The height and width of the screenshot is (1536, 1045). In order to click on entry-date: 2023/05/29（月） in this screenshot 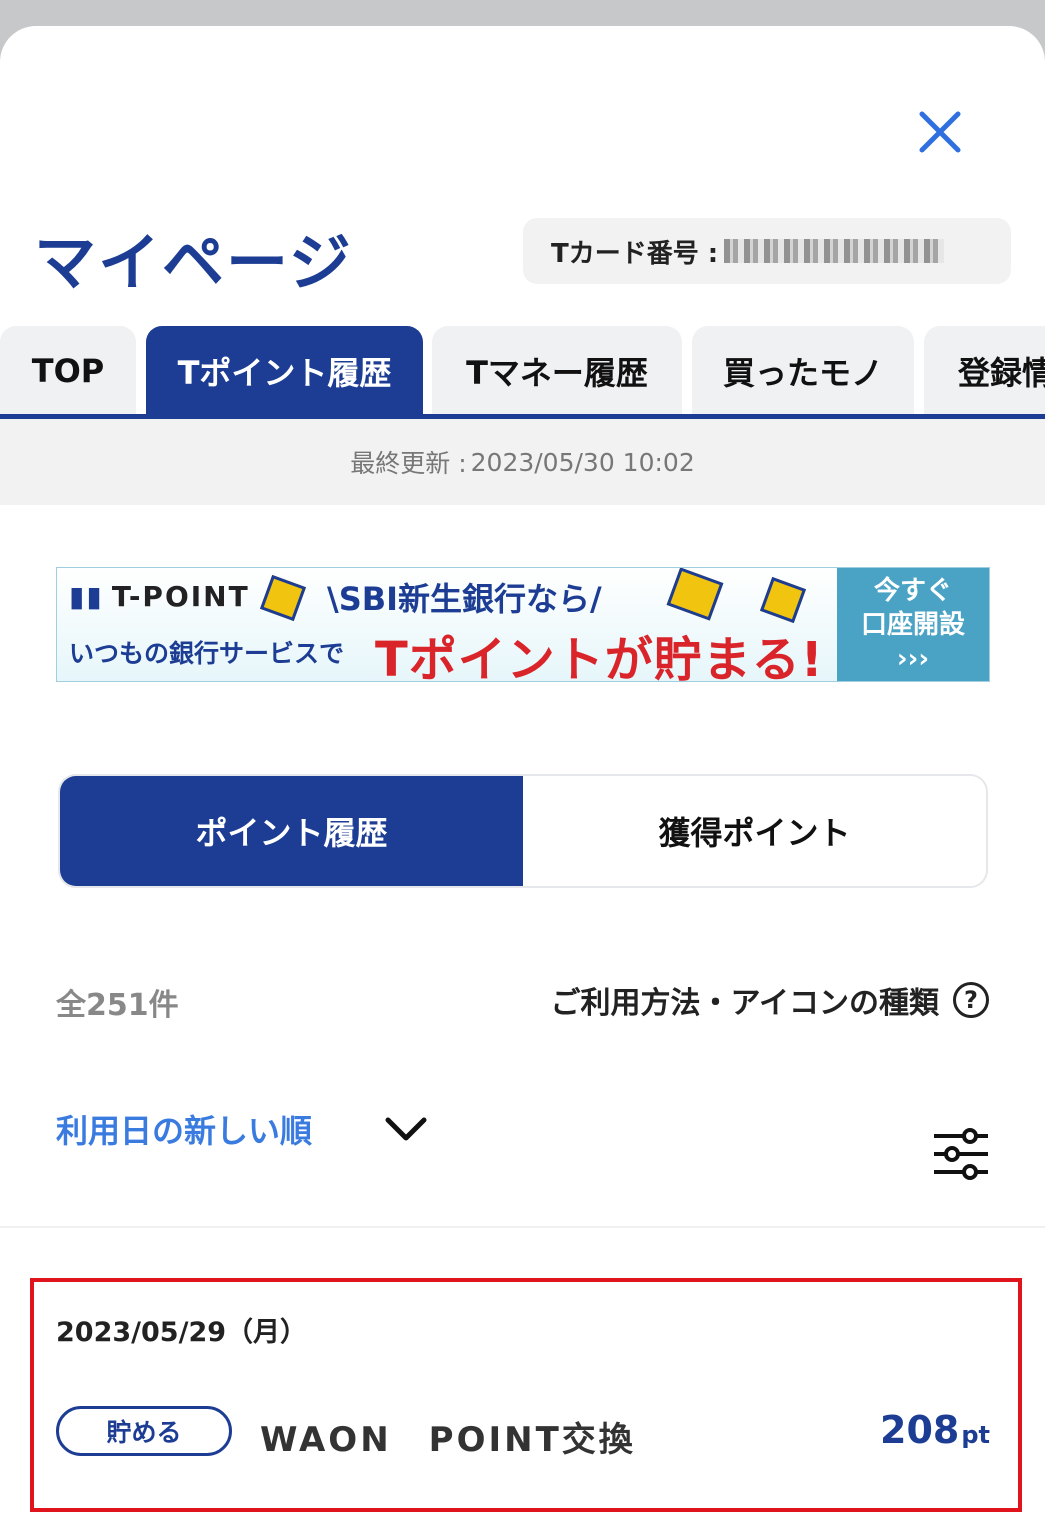, I will do `click(182, 1332)`.